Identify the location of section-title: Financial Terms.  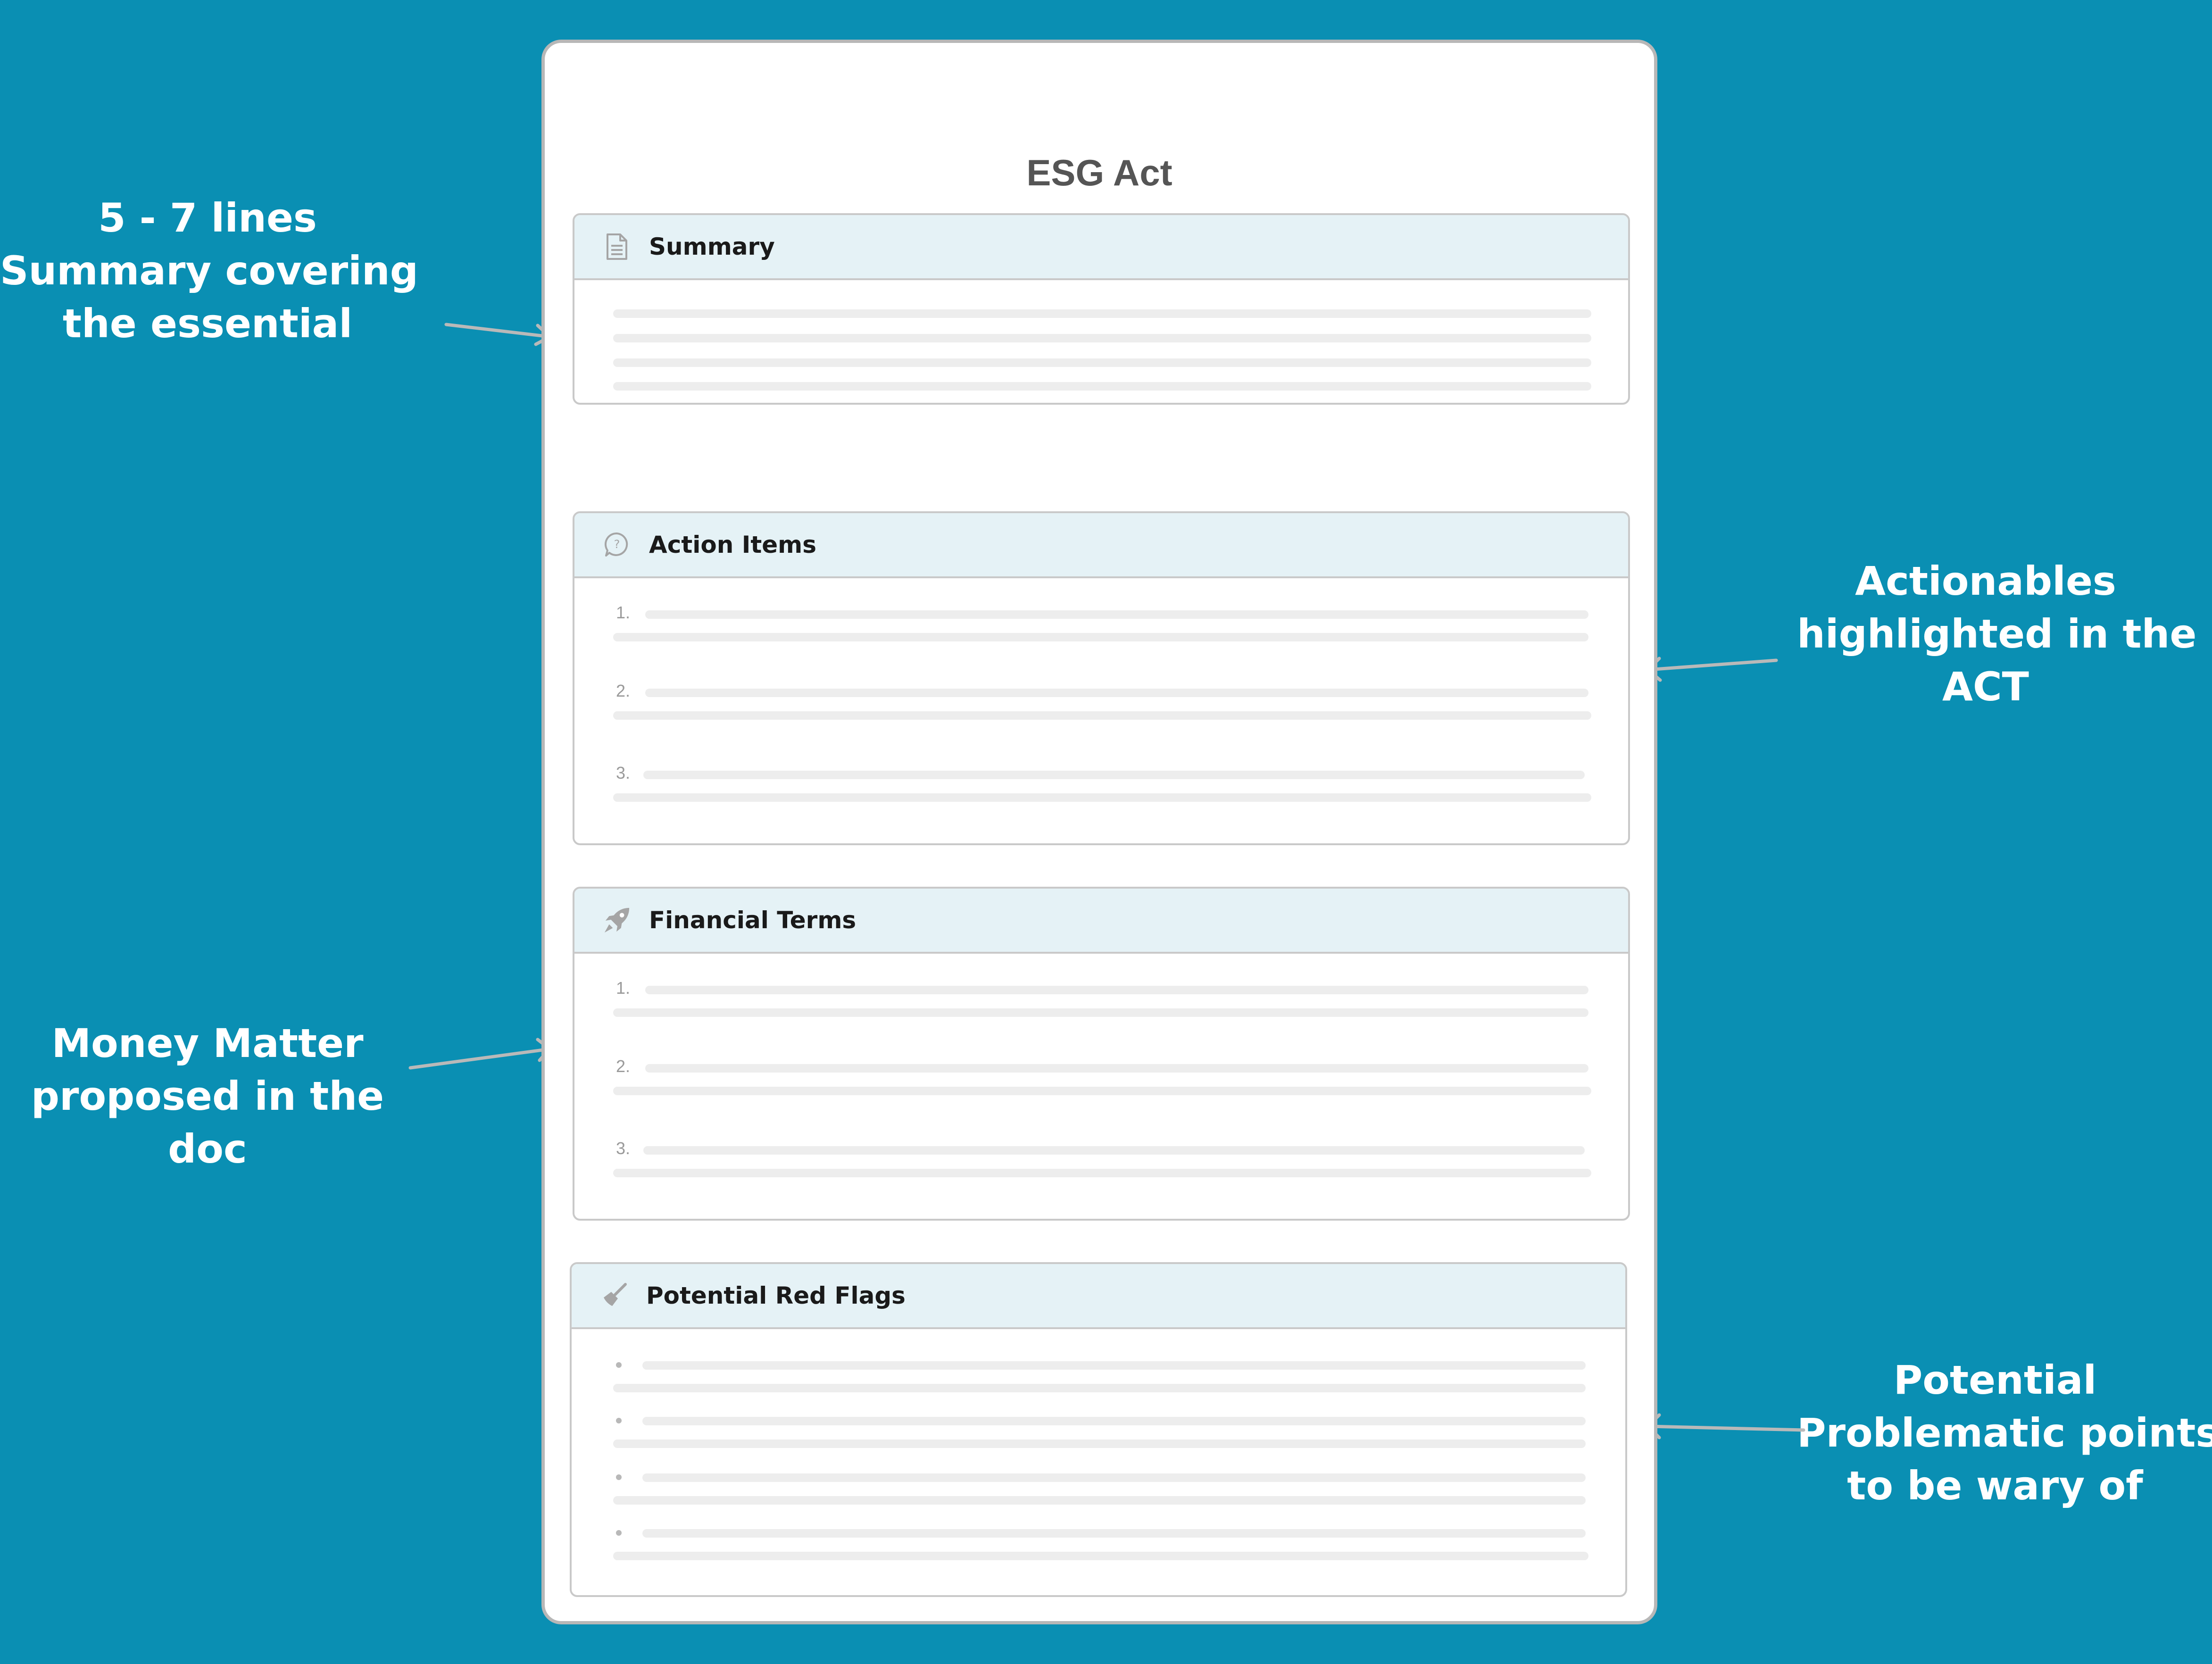
(753, 920).